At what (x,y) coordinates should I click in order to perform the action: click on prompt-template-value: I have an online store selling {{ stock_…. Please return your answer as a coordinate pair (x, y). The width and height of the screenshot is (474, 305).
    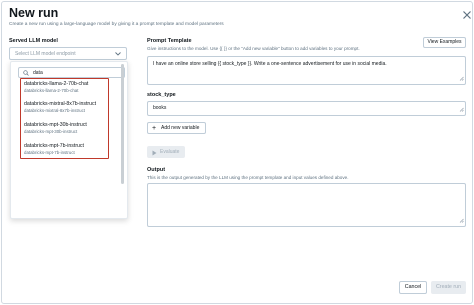
    Looking at the image, I should click on (270, 64).